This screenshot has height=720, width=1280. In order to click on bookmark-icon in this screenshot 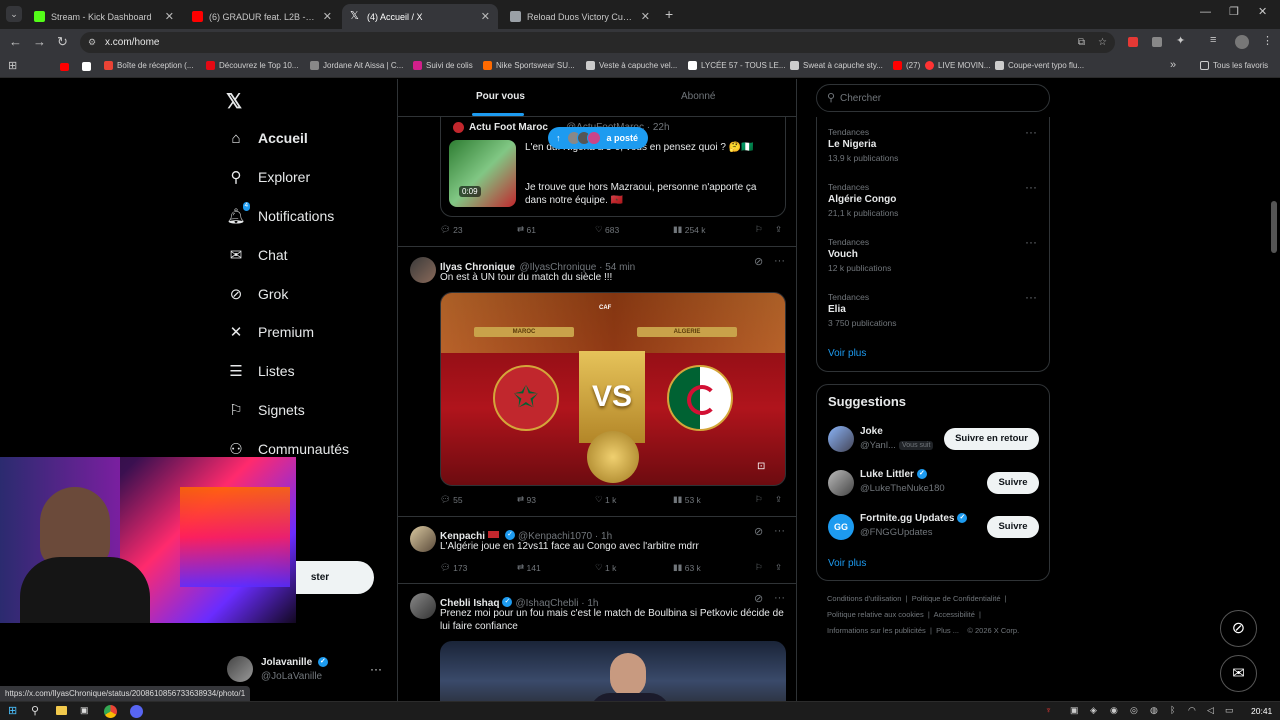, I will do `click(86, 66)`.